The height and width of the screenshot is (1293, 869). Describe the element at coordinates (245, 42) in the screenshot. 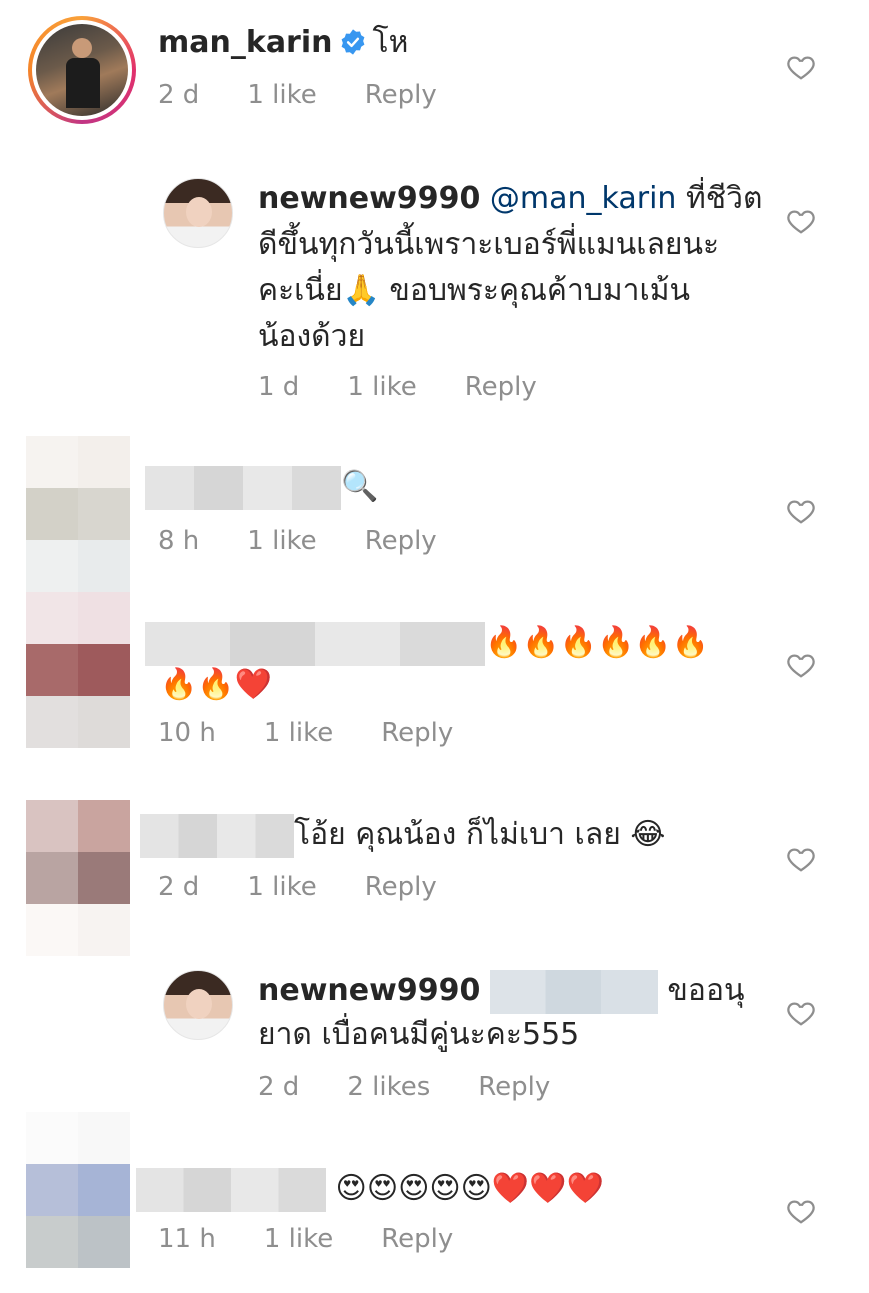

I see `username: man_karin` at that location.